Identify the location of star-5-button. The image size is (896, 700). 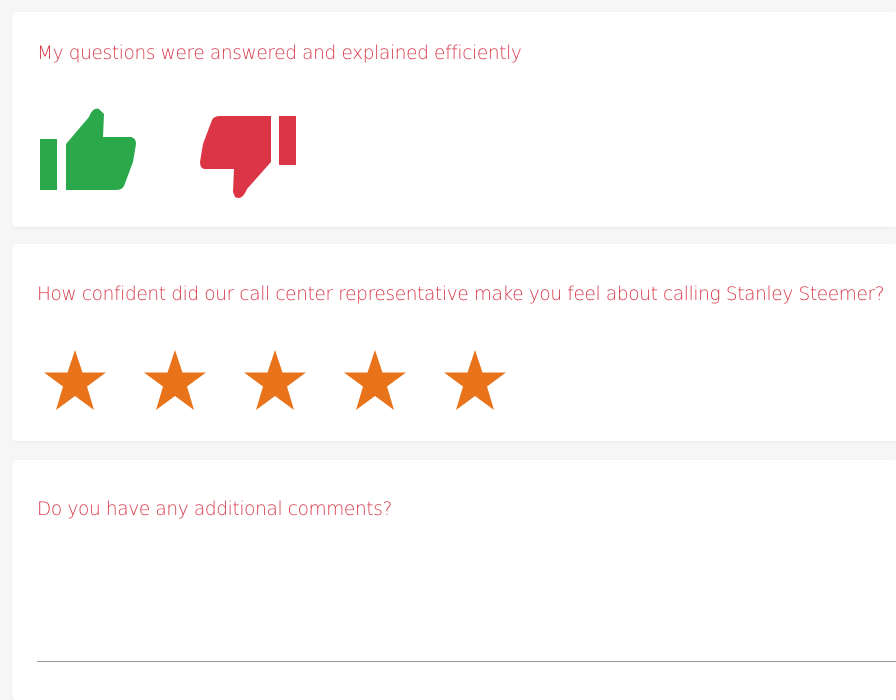
(475, 380).